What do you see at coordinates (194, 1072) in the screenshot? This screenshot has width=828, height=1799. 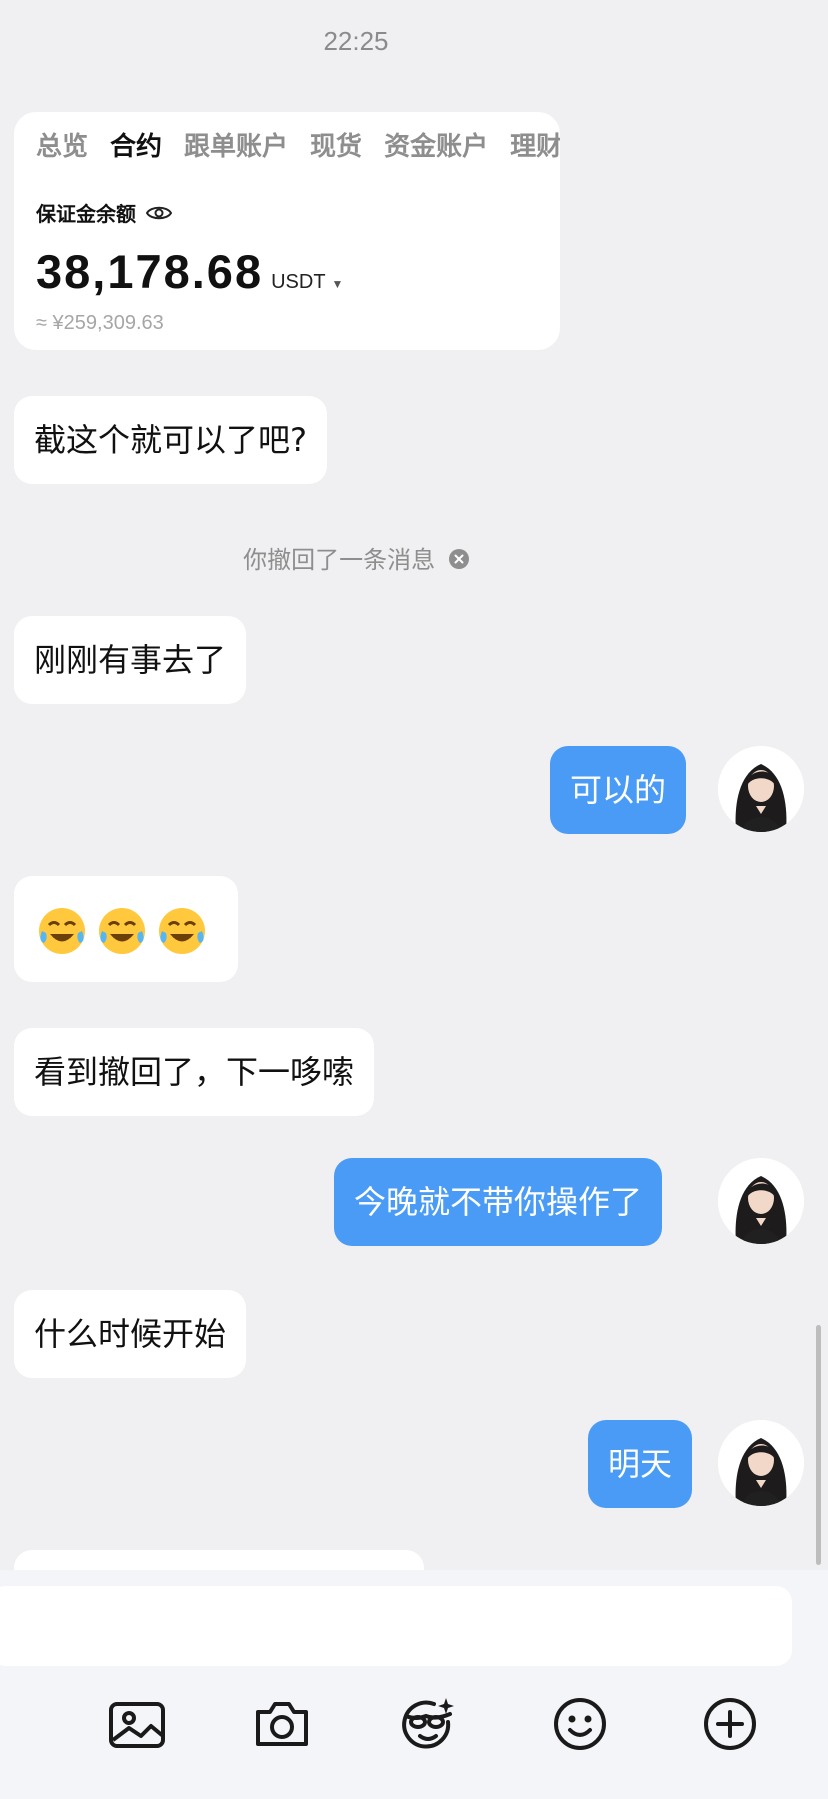 I see `message-received: 看到撤回了，下一哆嗦` at bounding box center [194, 1072].